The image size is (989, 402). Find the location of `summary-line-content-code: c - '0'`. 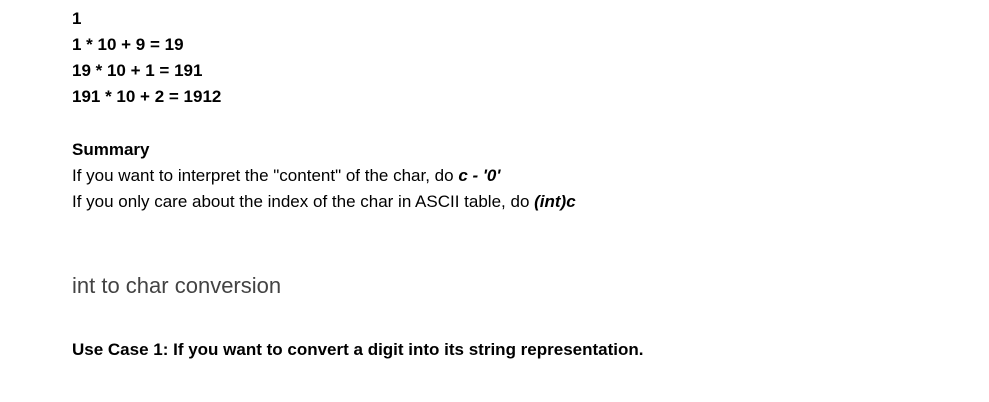

summary-line-content-code: c - '0' is located at coordinates (479, 175).